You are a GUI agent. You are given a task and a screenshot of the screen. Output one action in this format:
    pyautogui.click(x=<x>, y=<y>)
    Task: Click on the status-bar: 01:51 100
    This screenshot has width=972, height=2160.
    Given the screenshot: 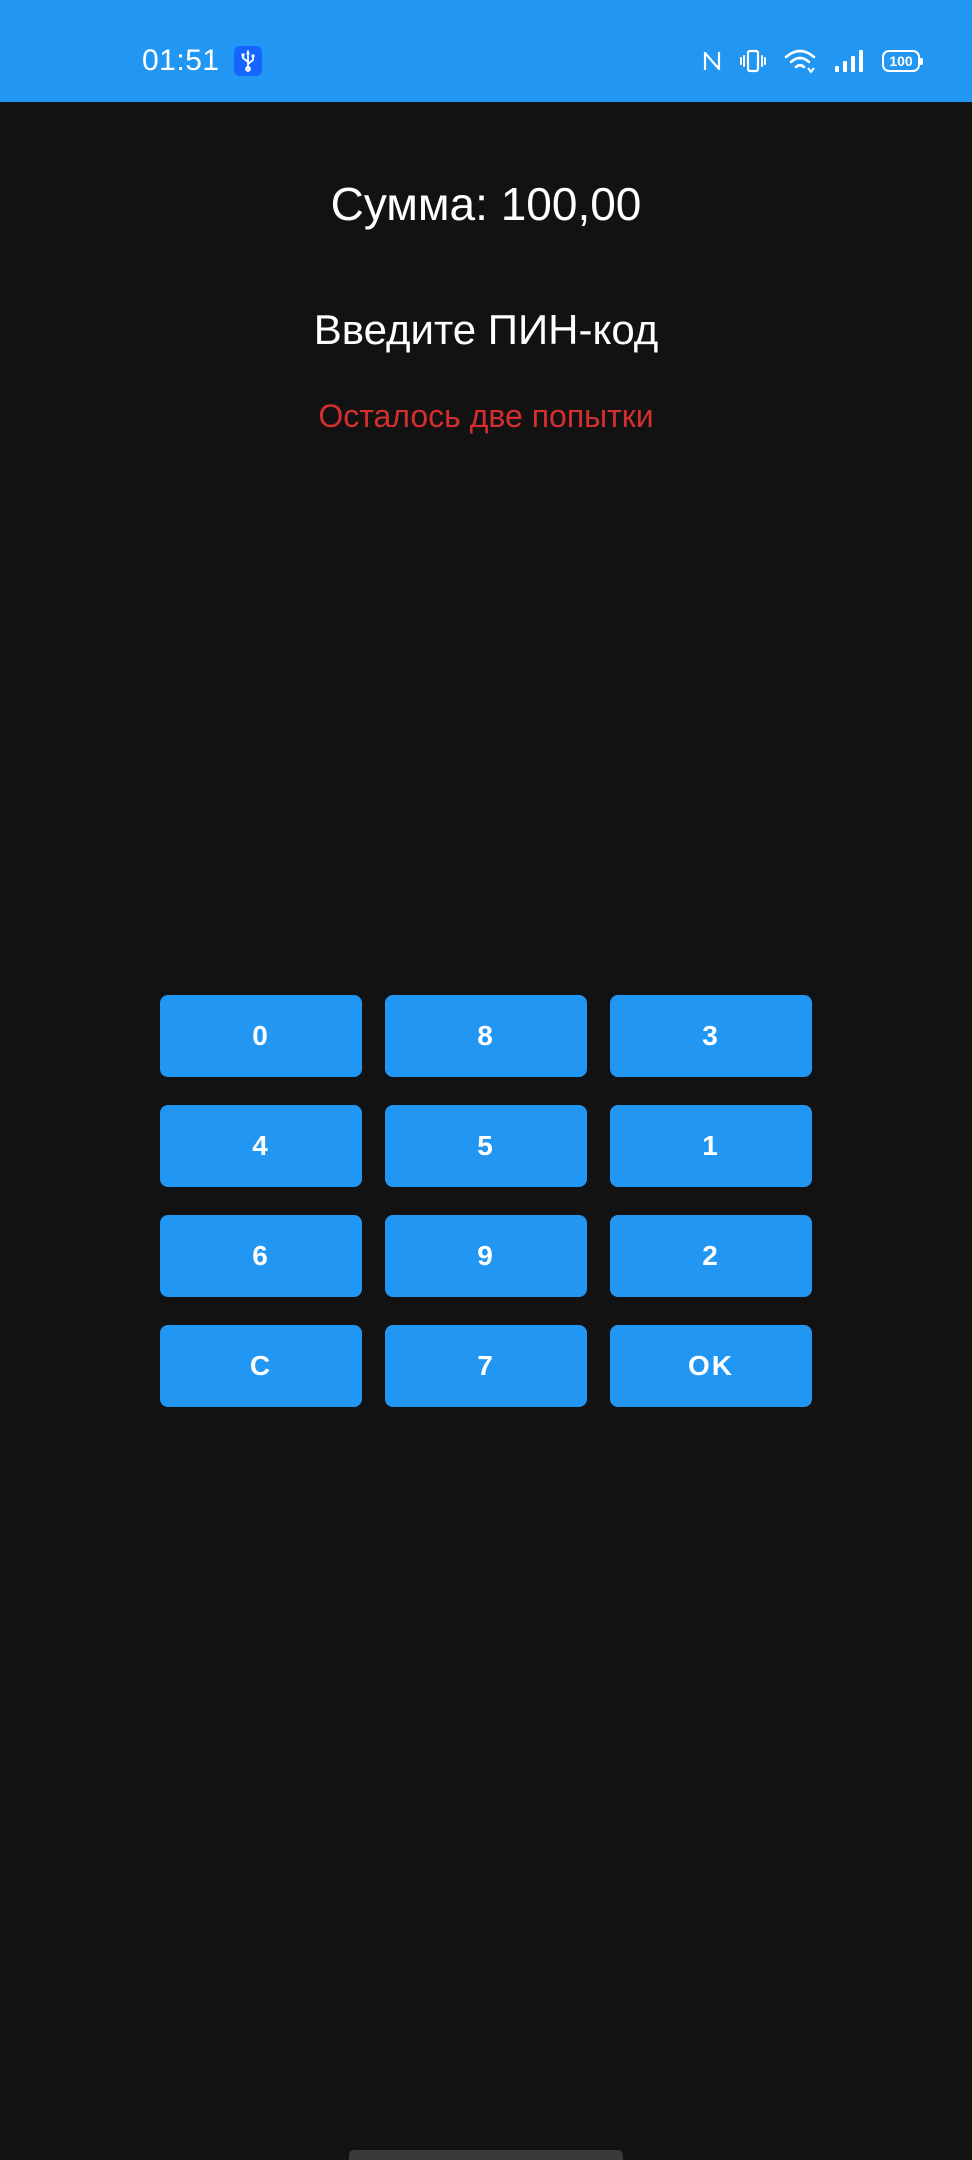 What is the action you would take?
    pyautogui.click(x=486, y=51)
    